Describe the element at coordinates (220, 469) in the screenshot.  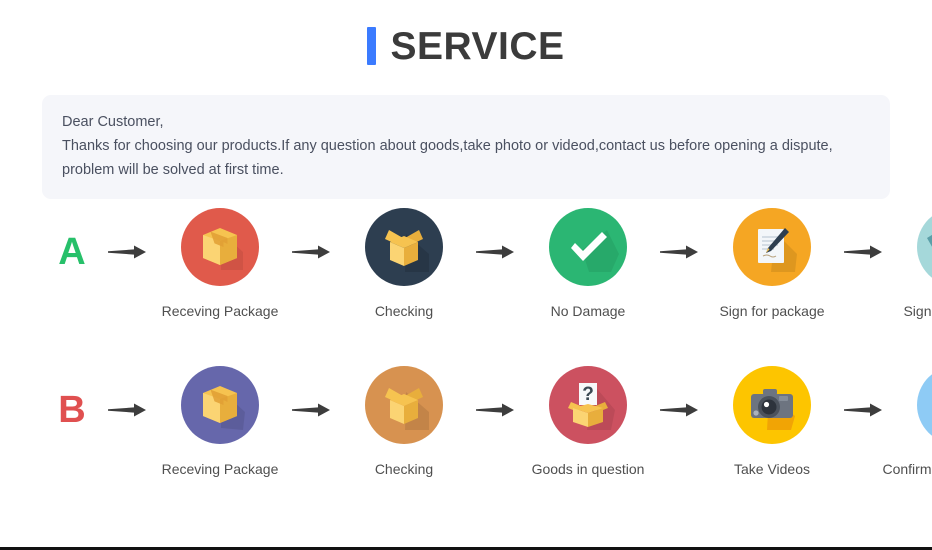
I see `step-b-1-label: Receving Package` at that location.